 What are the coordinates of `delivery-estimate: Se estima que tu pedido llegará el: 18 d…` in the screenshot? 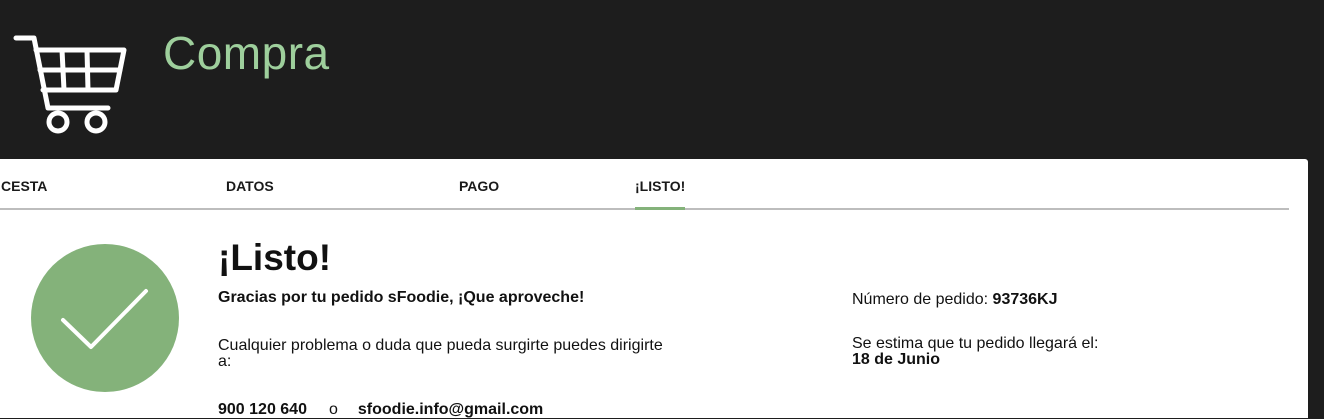 It's located at (975, 352).